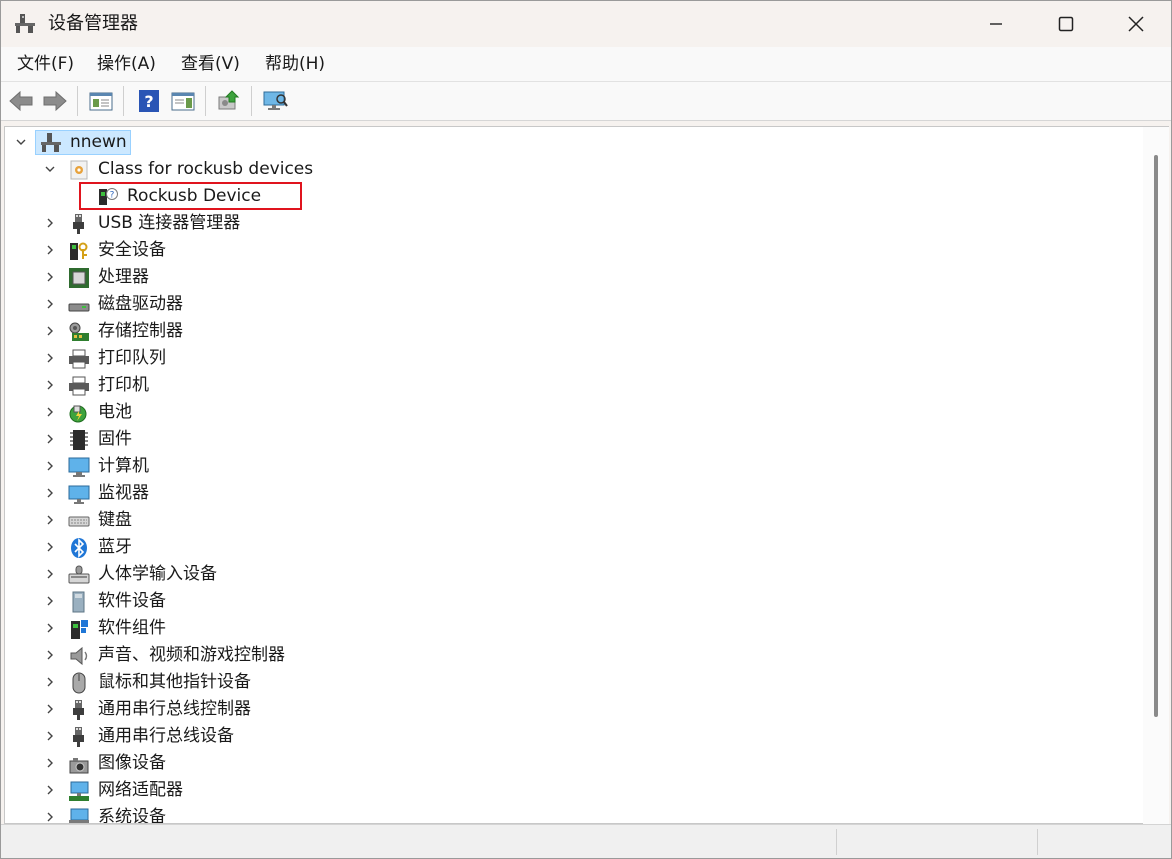 This screenshot has width=1172, height=859. Describe the element at coordinates (79, 170) in the screenshot. I see `device-class-icon` at that location.